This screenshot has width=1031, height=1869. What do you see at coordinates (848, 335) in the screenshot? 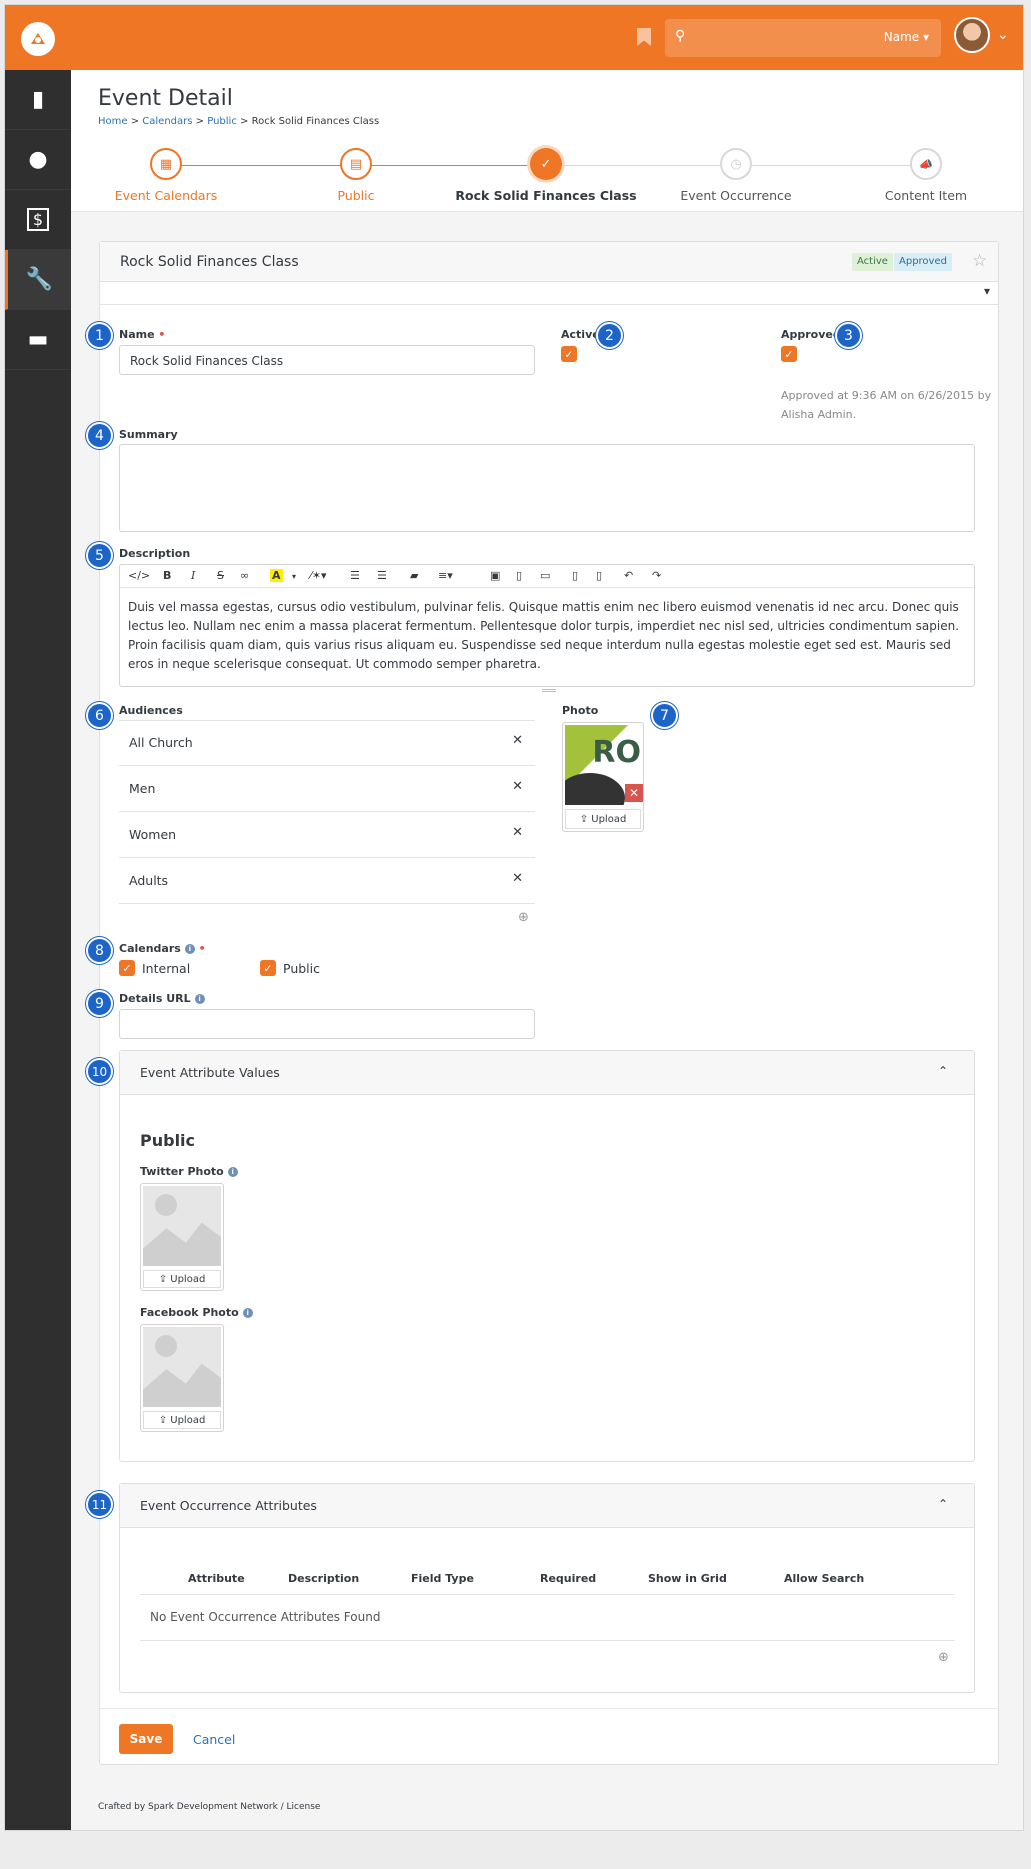
I see `callout-marker: 3` at bounding box center [848, 335].